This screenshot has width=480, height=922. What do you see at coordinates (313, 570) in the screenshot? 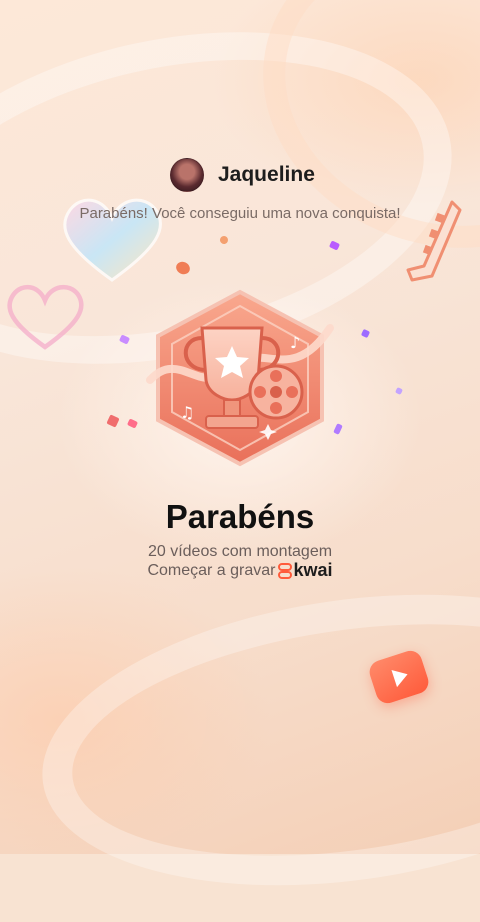
I see `kwai-wordmark: kwai` at bounding box center [313, 570].